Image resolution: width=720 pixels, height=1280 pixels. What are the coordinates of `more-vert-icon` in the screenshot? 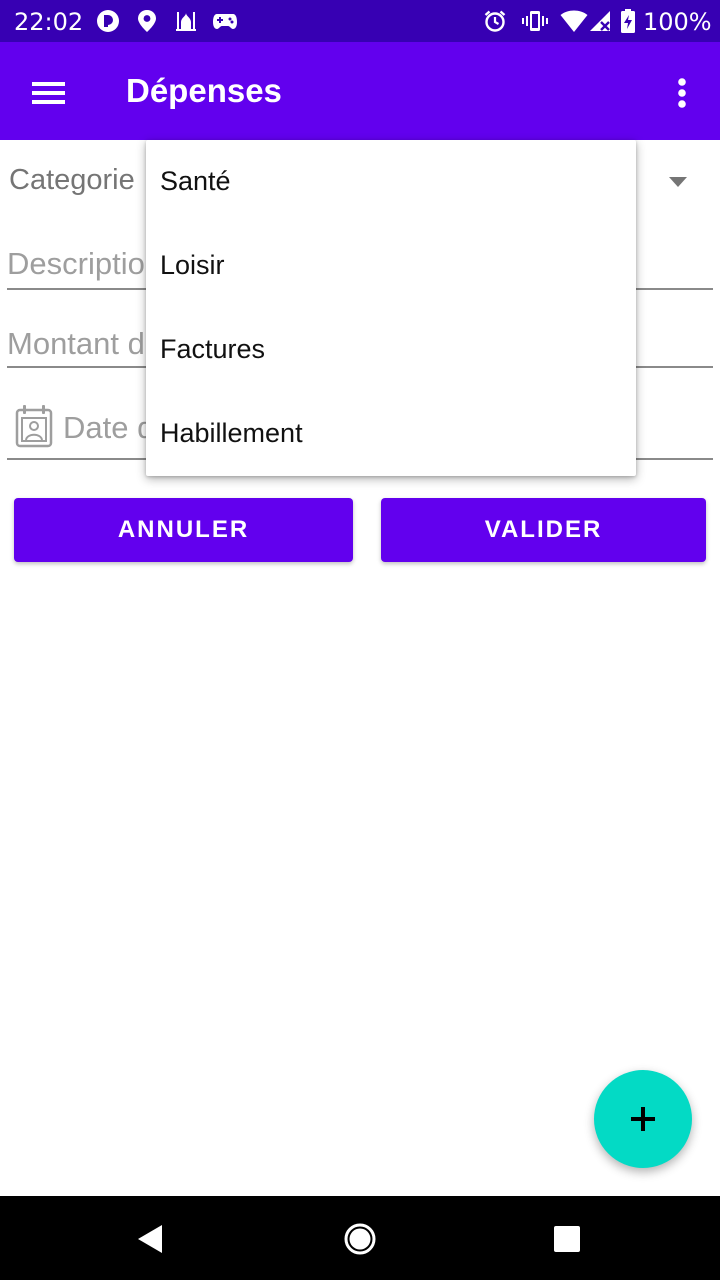 It's located at (682, 93).